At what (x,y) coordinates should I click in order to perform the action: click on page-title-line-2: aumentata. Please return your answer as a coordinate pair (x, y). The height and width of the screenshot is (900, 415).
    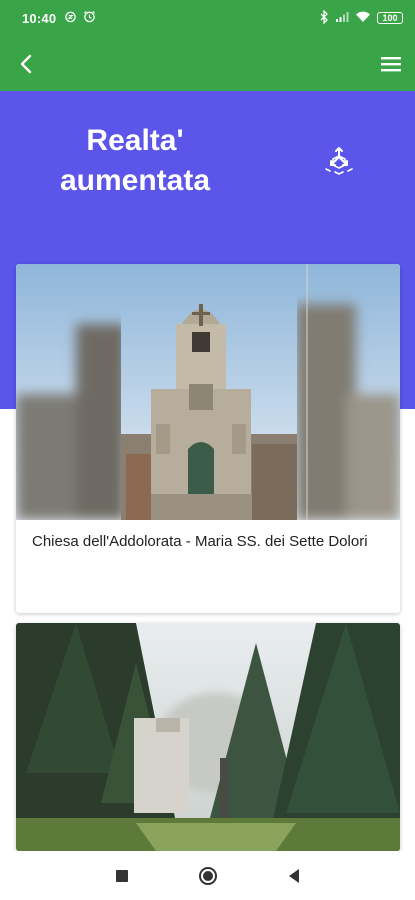
    Looking at the image, I should click on (135, 180).